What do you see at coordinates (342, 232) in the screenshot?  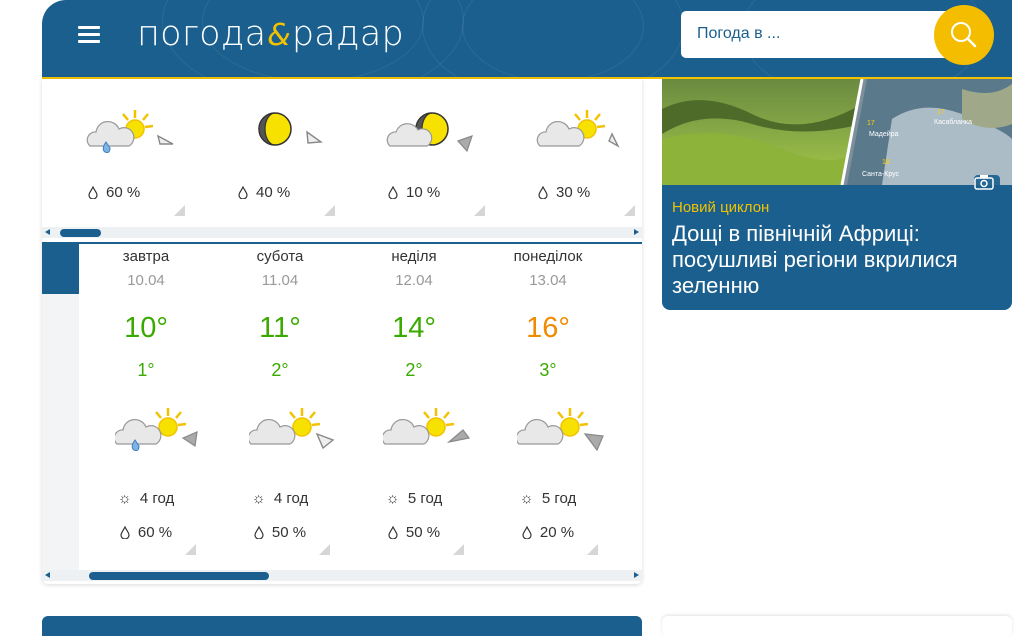 I see `hourly-scrollbar` at bounding box center [342, 232].